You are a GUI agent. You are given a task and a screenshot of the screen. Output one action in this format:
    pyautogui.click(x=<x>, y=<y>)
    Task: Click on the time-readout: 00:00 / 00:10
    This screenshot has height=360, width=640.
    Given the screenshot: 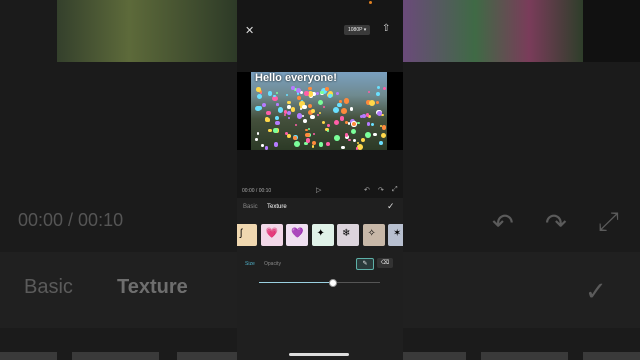 What is the action you would take?
    pyautogui.click(x=256, y=191)
    